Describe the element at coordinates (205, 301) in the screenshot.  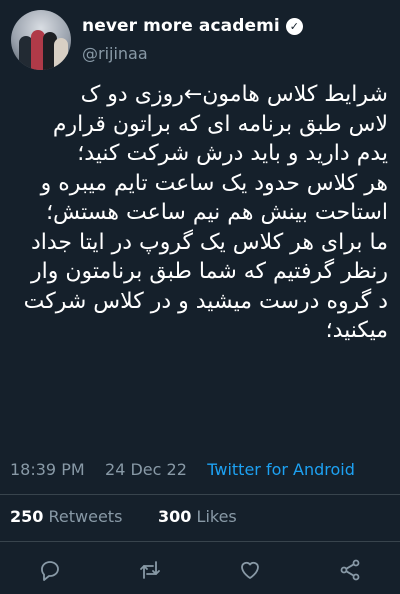
I see `tweet-text-line: د گروه درست میشید و در کلاس شرکت` at that location.